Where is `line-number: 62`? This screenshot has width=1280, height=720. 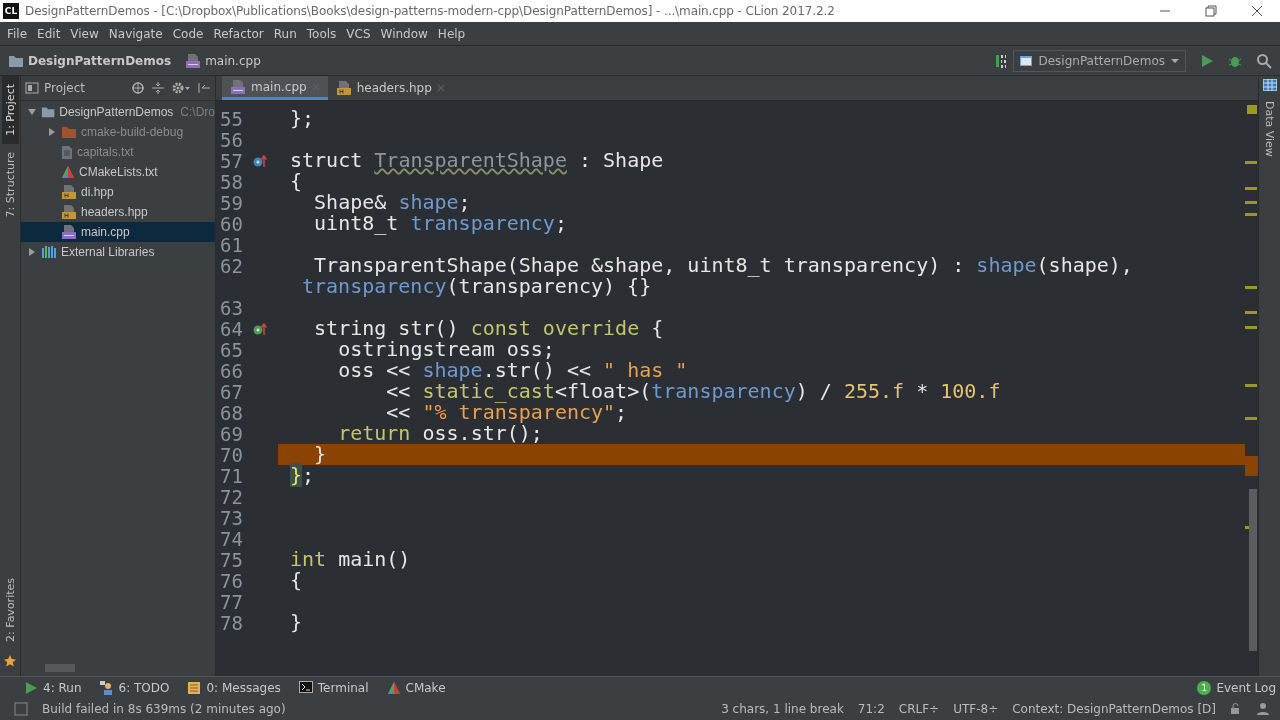 line-number: 62 is located at coordinates (231, 265).